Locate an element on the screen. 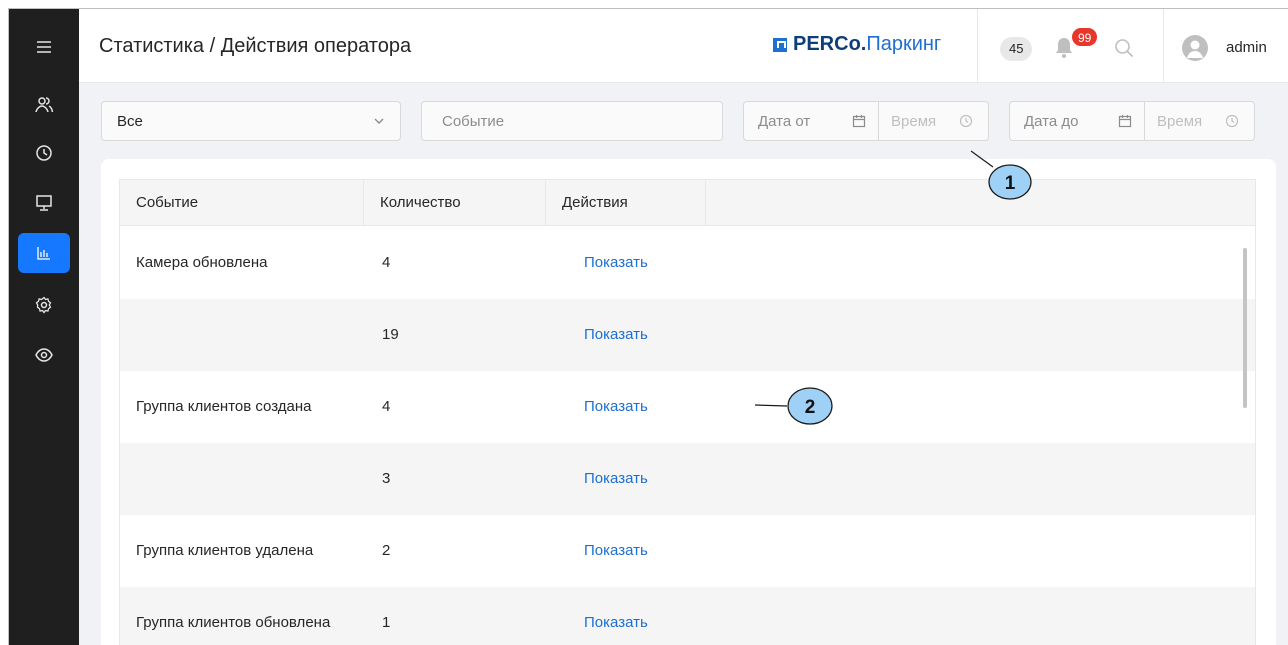 The height and width of the screenshot is (645, 1288). sidebar-item-monitor is located at coordinates (44, 203).